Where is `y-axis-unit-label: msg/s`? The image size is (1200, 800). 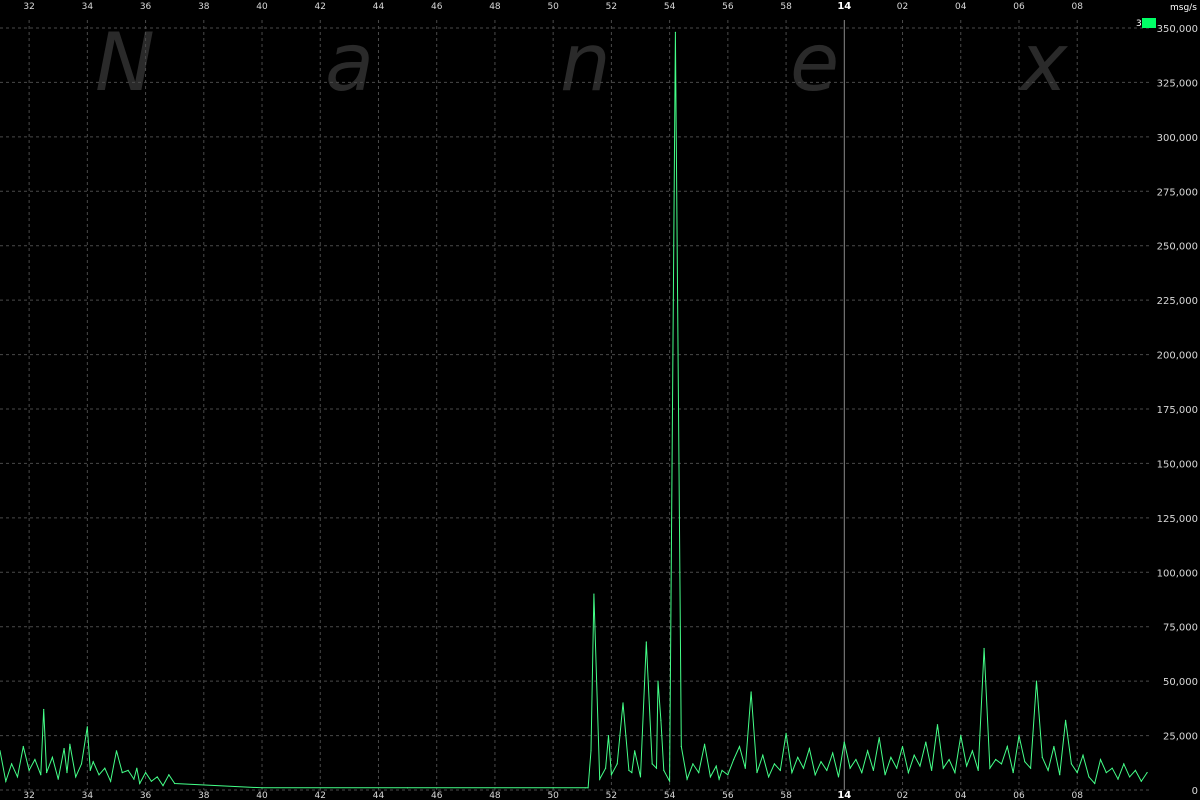 y-axis-unit-label: msg/s is located at coordinates (1183, 8).